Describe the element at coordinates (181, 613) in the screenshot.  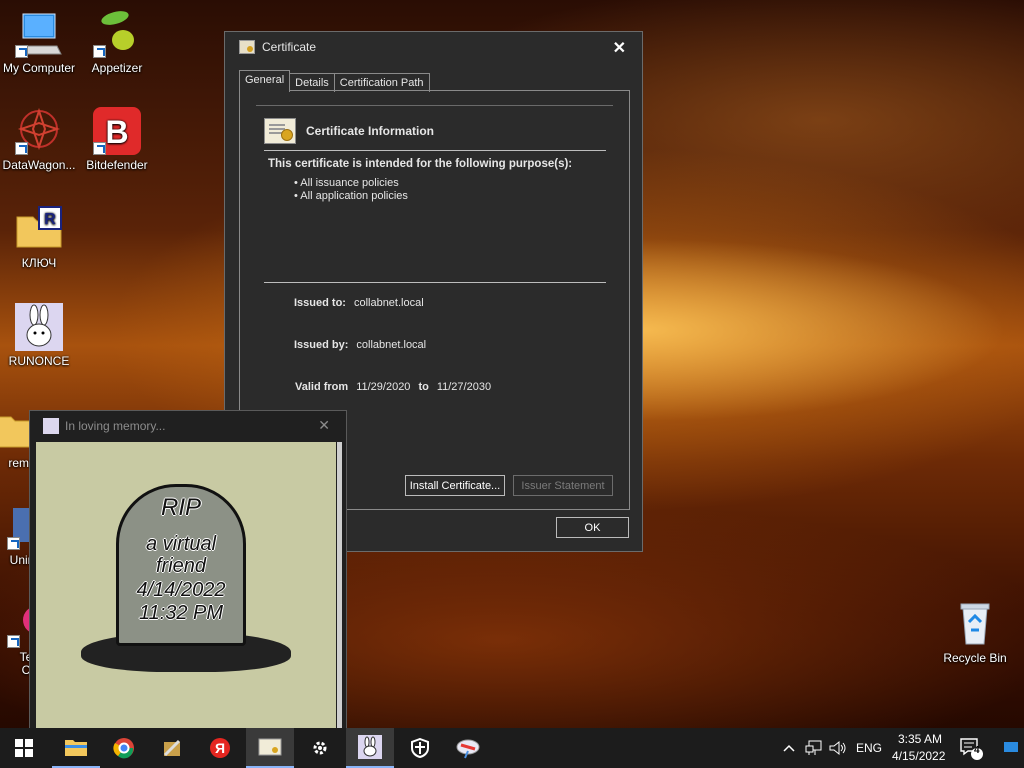
I see `tombstone-text: 11:32 PM` at that location.